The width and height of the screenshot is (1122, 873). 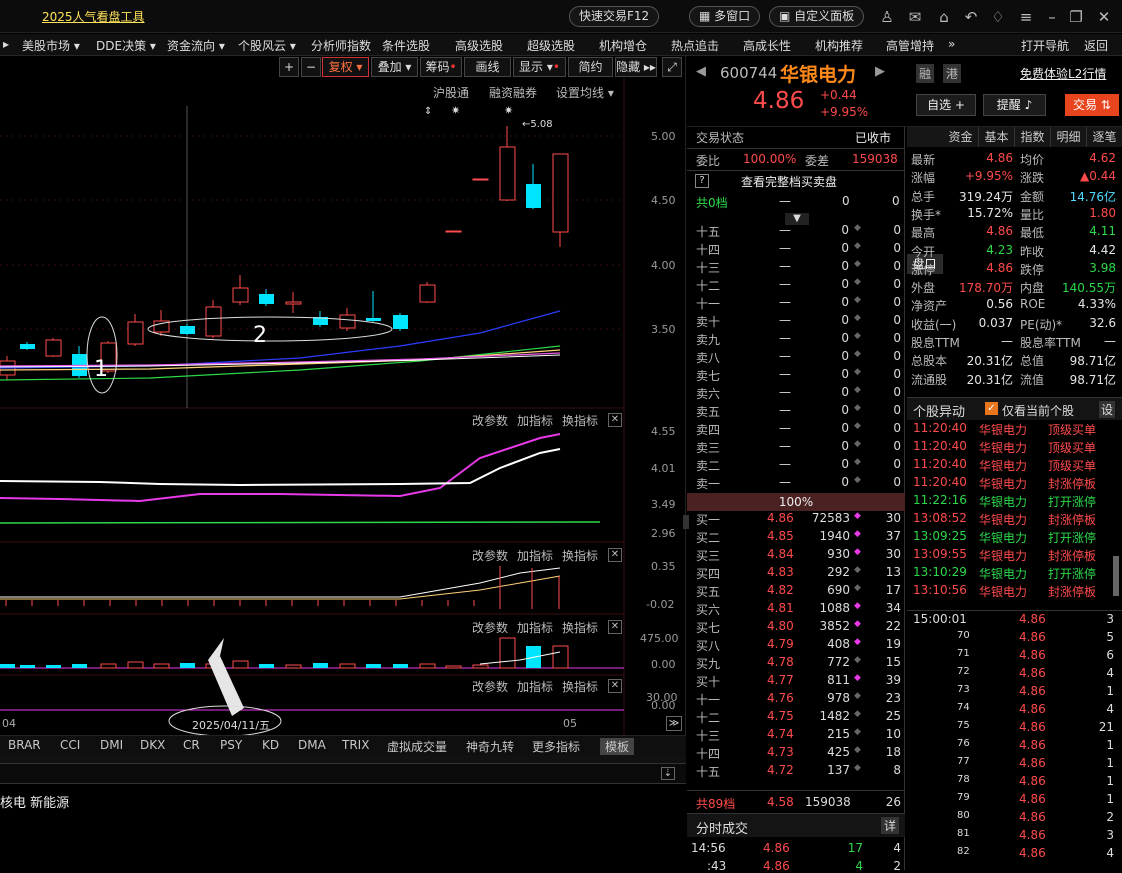 I want to click on indicator-tab: CCI, so click(x=70, y=745).